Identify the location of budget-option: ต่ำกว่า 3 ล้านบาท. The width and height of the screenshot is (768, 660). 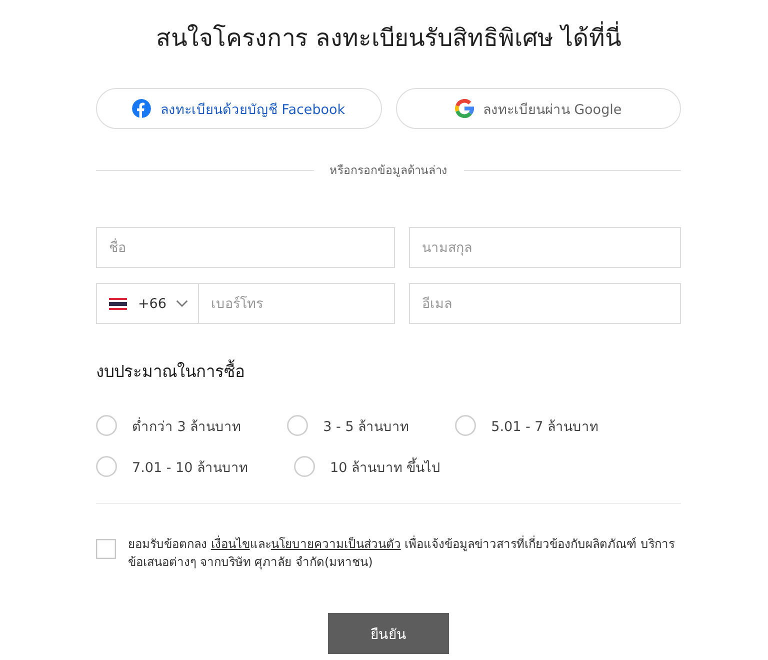
(169, 425).